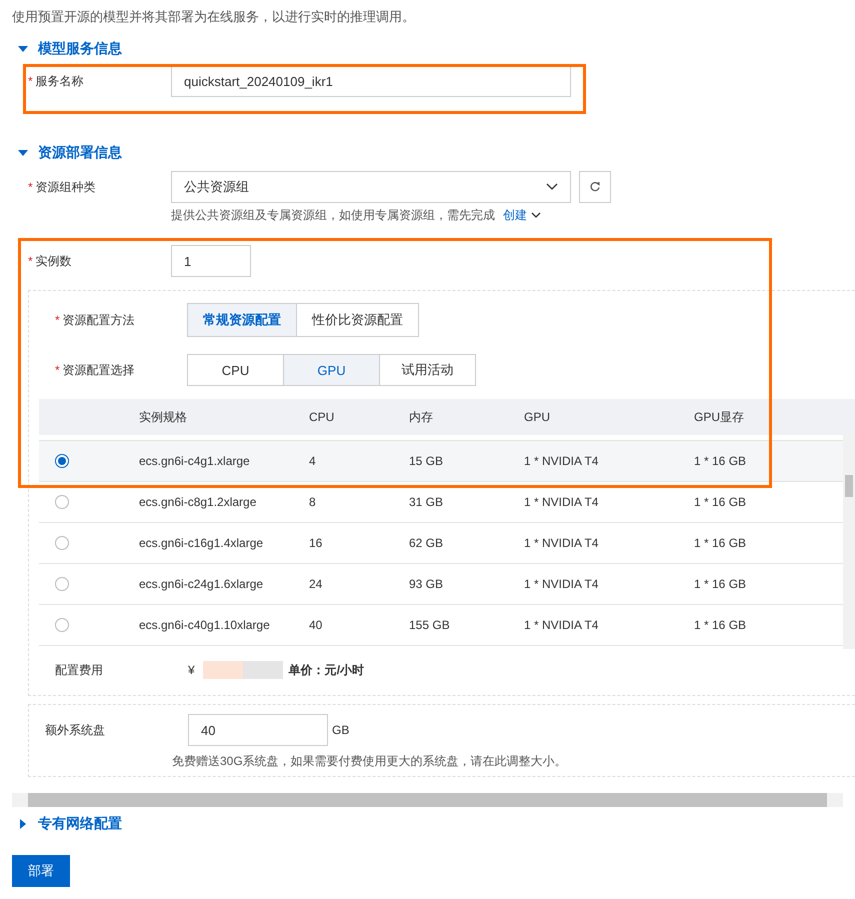 The image size is (855, 899). What do you see at coordinates (426, 543) in the screenshot?
I see `table-cell-text: 62 GB` at bounding box center [426, 543].